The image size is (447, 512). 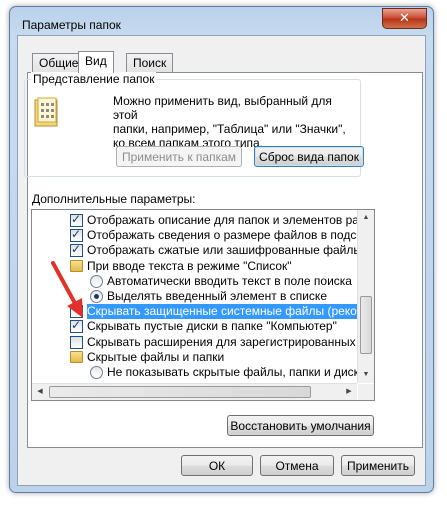 What do you see at coordinates (366, 392) in the screenshot?
I see `scroll-corner` at bounding box center [366, 392].